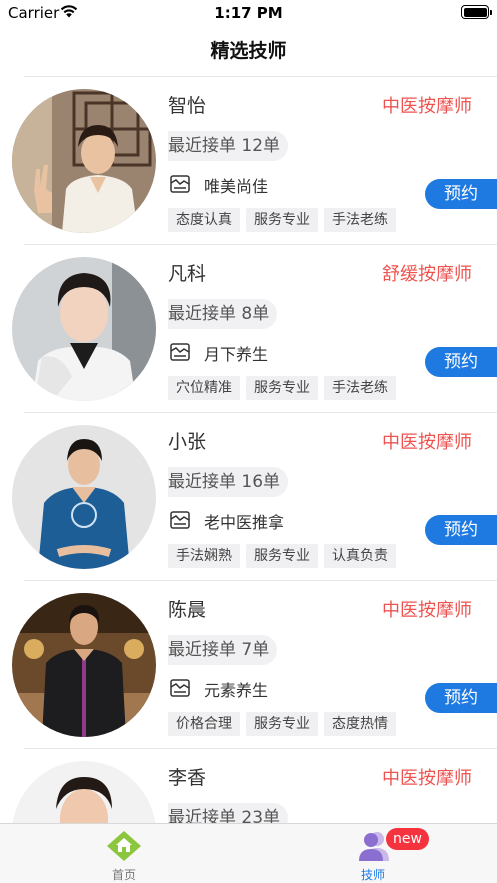 This screenshot has height=883, width=497. Describe the element at coordinates (187, 778) in the screenshot. I see `technician-name: 李香` at that location.